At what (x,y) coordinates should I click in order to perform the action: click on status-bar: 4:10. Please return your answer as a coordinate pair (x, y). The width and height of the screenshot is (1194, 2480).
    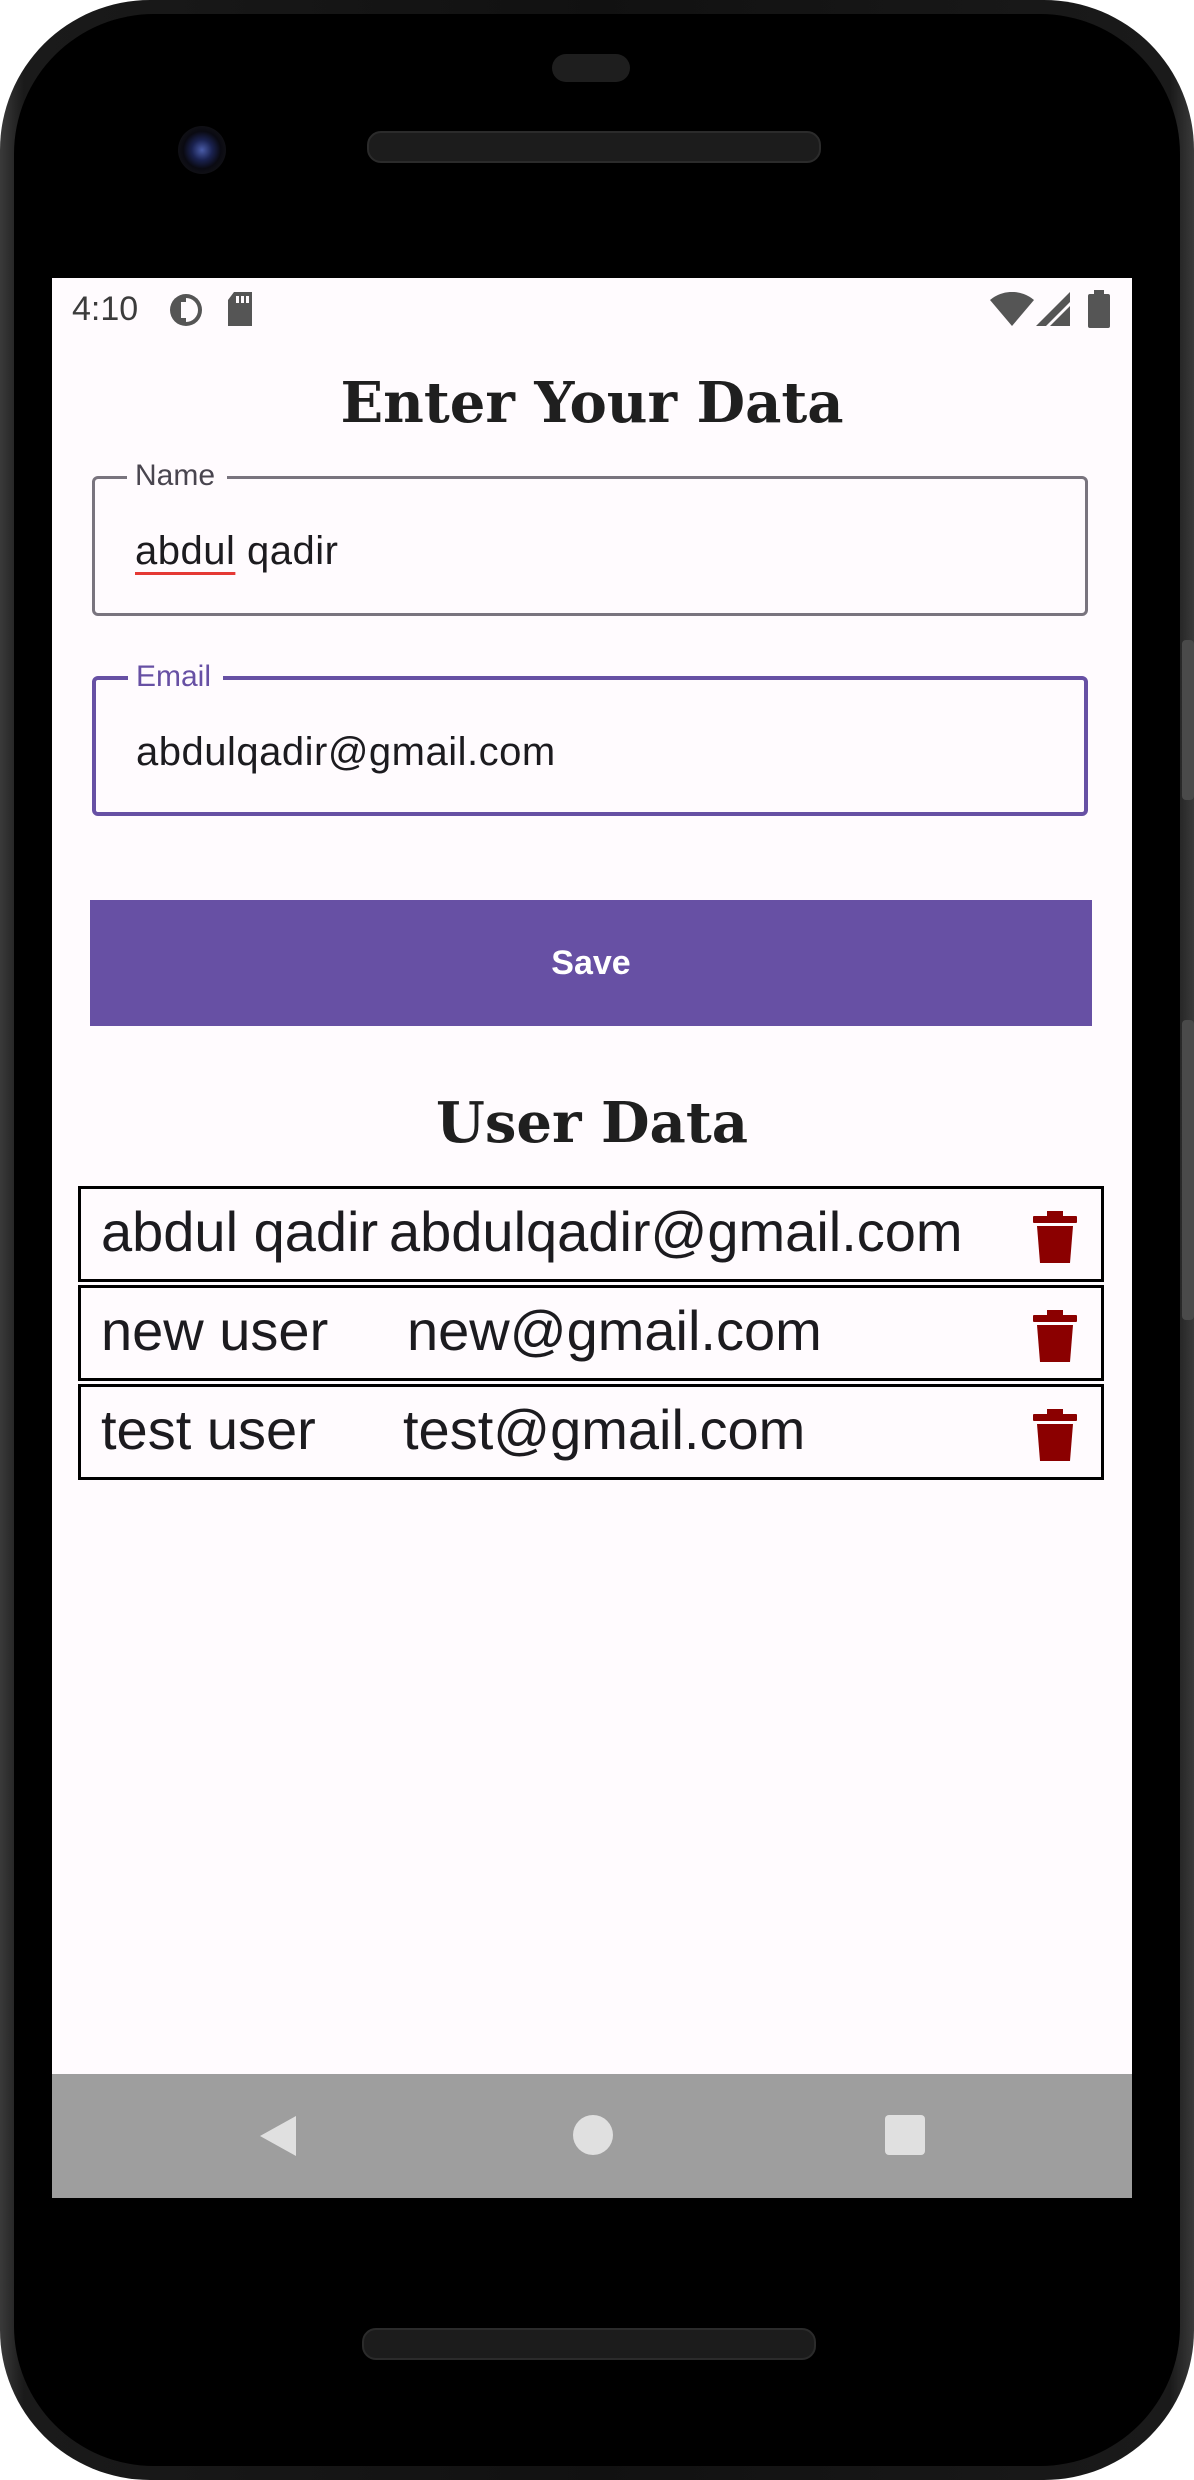
    Looking at the image, I should click on (592, 310).